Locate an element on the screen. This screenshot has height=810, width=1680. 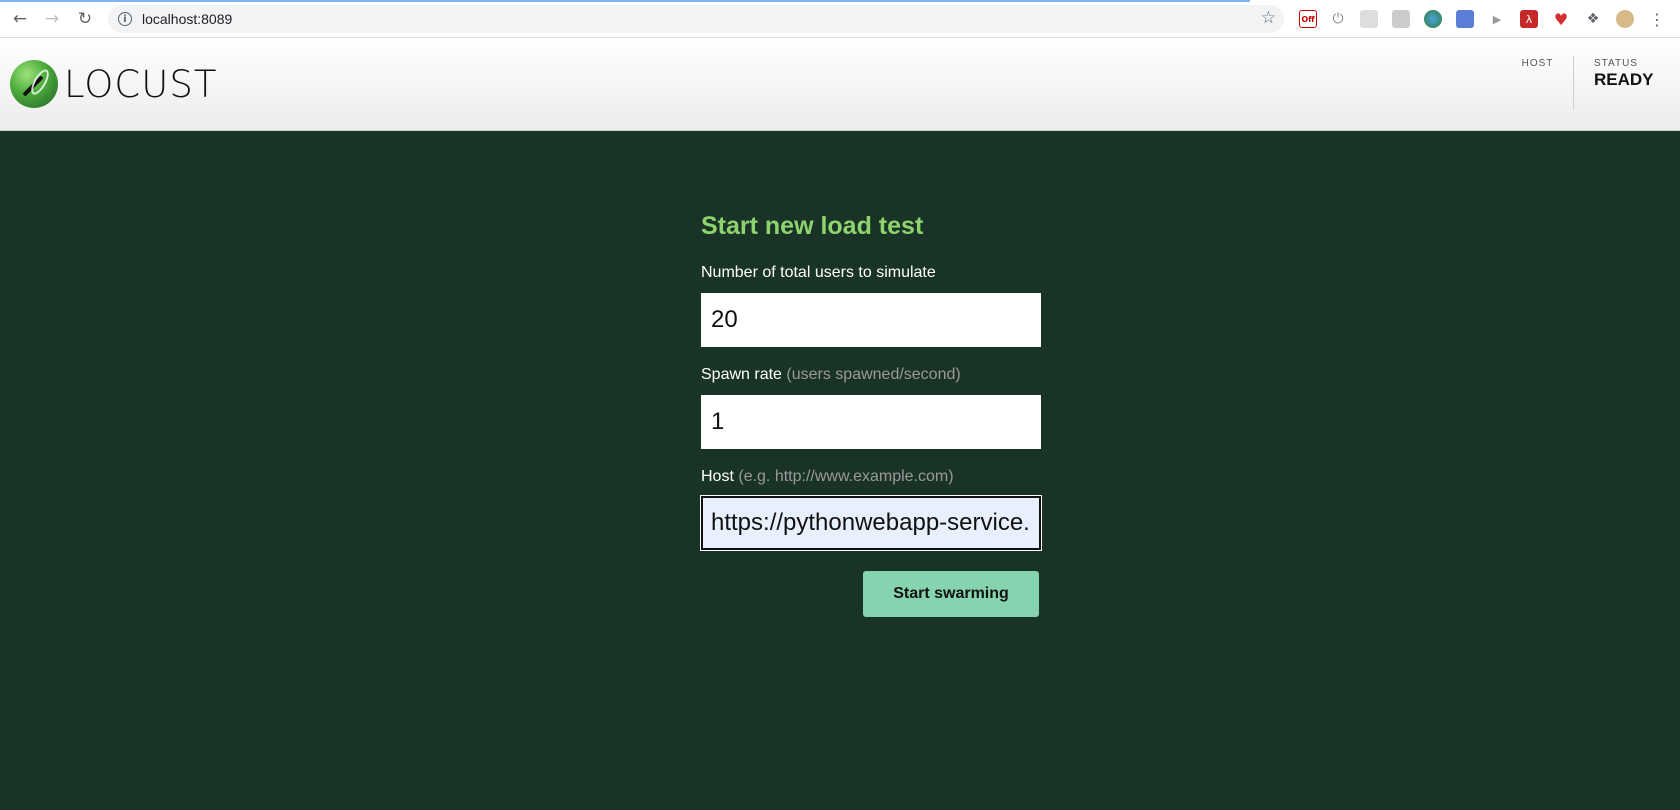
profile-avatar is located at coordinates (1625, 19).